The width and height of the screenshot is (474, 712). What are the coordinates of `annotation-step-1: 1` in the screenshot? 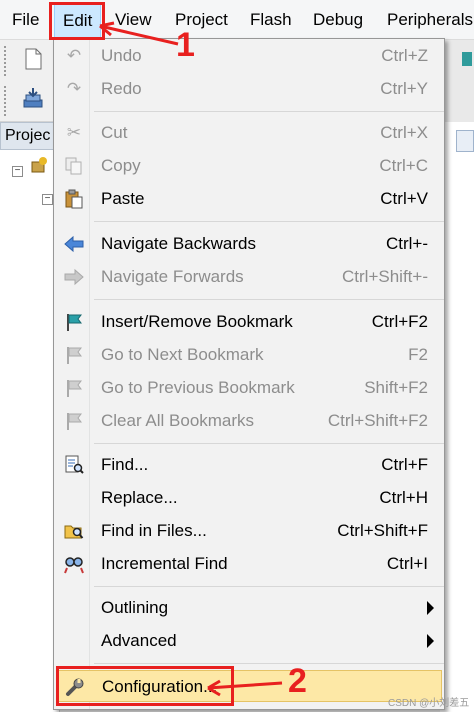 It's located at (185, 45).